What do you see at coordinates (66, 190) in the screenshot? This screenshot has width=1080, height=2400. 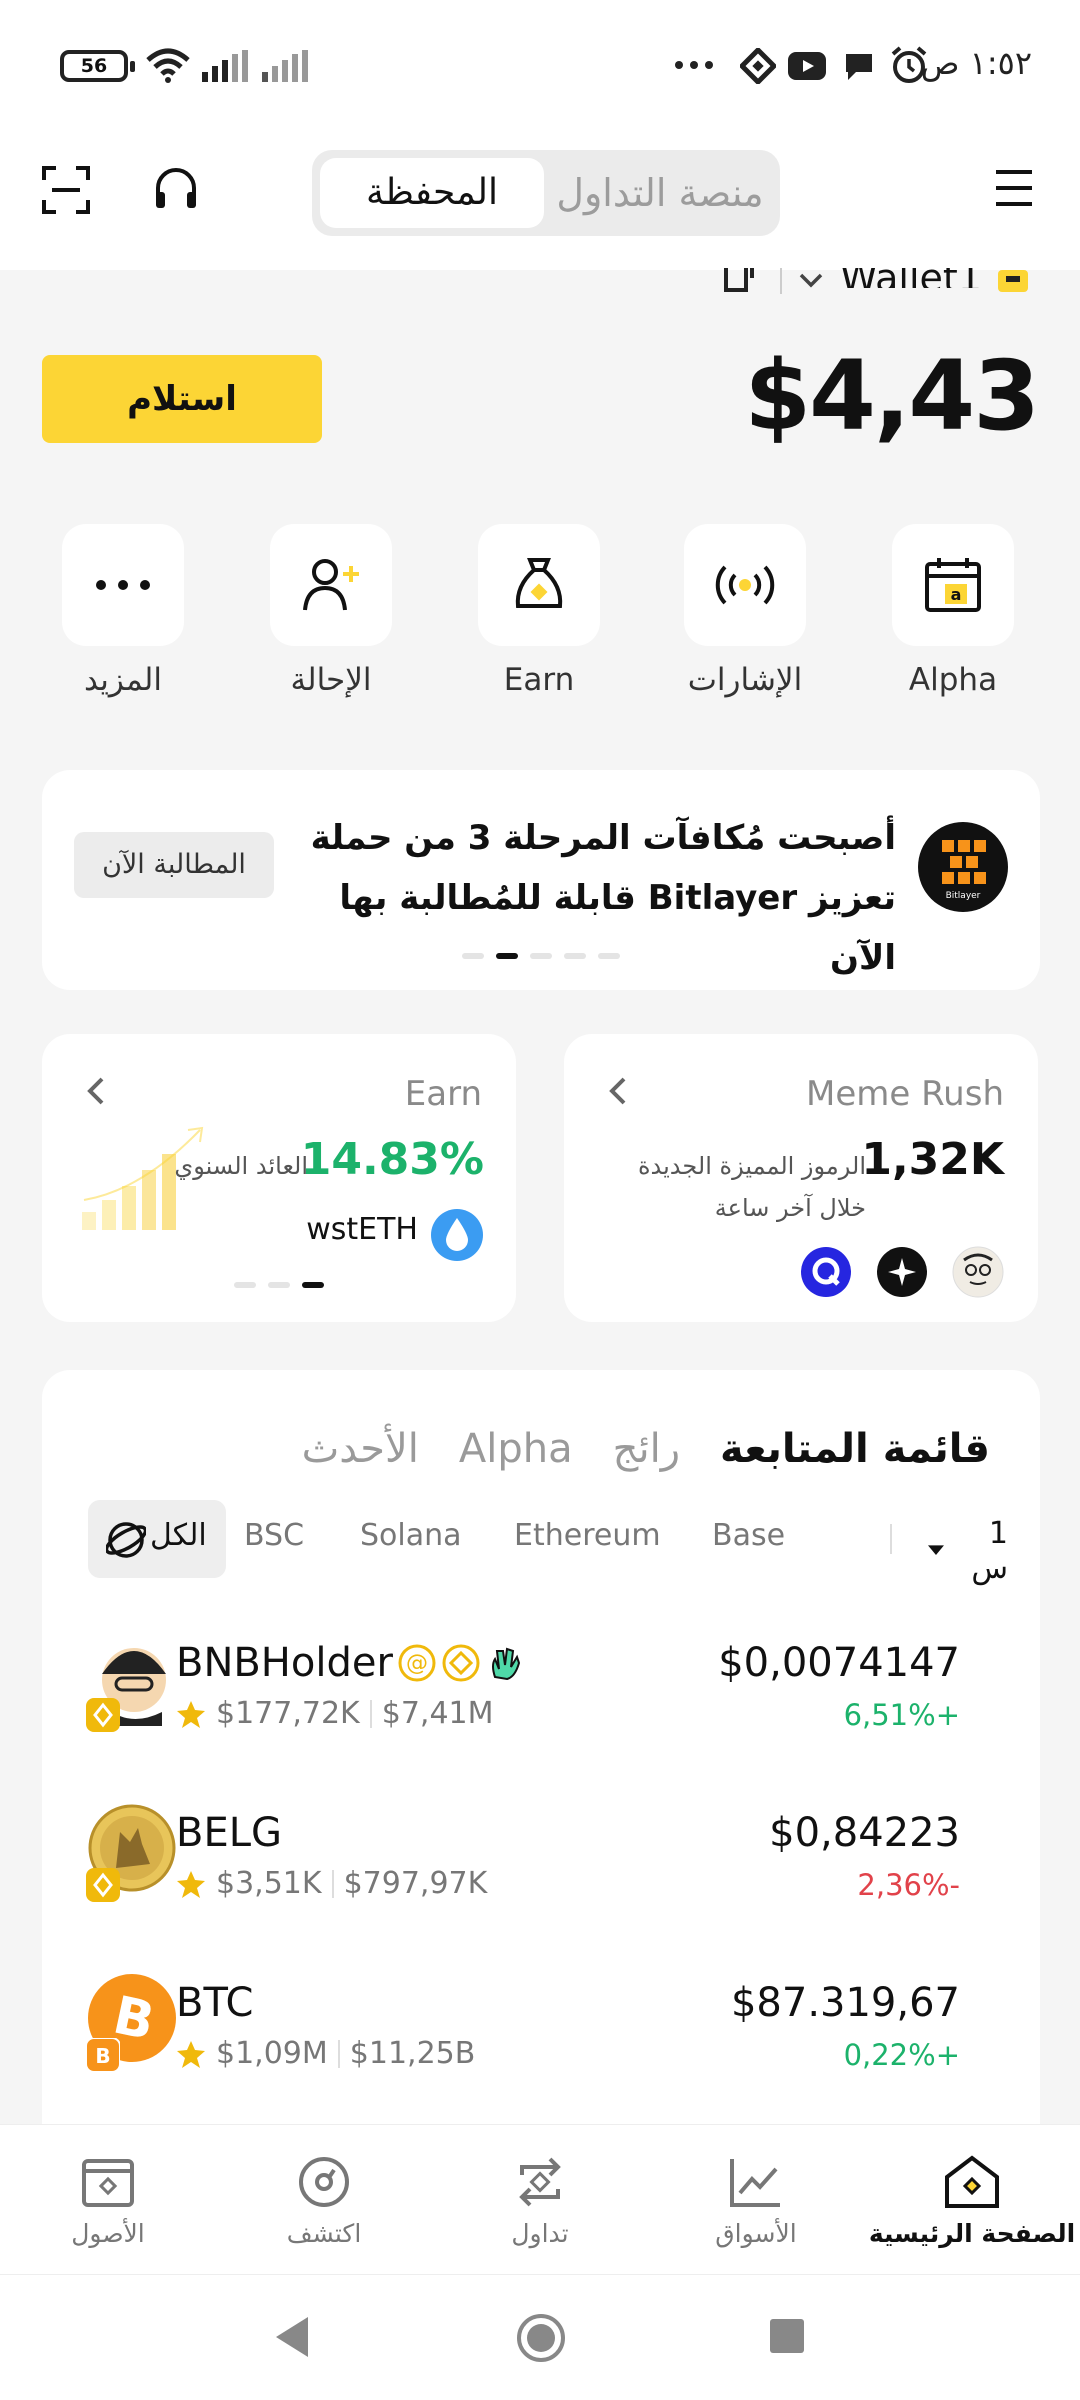 I see `scan-icon` at bounding box center [66, 190].